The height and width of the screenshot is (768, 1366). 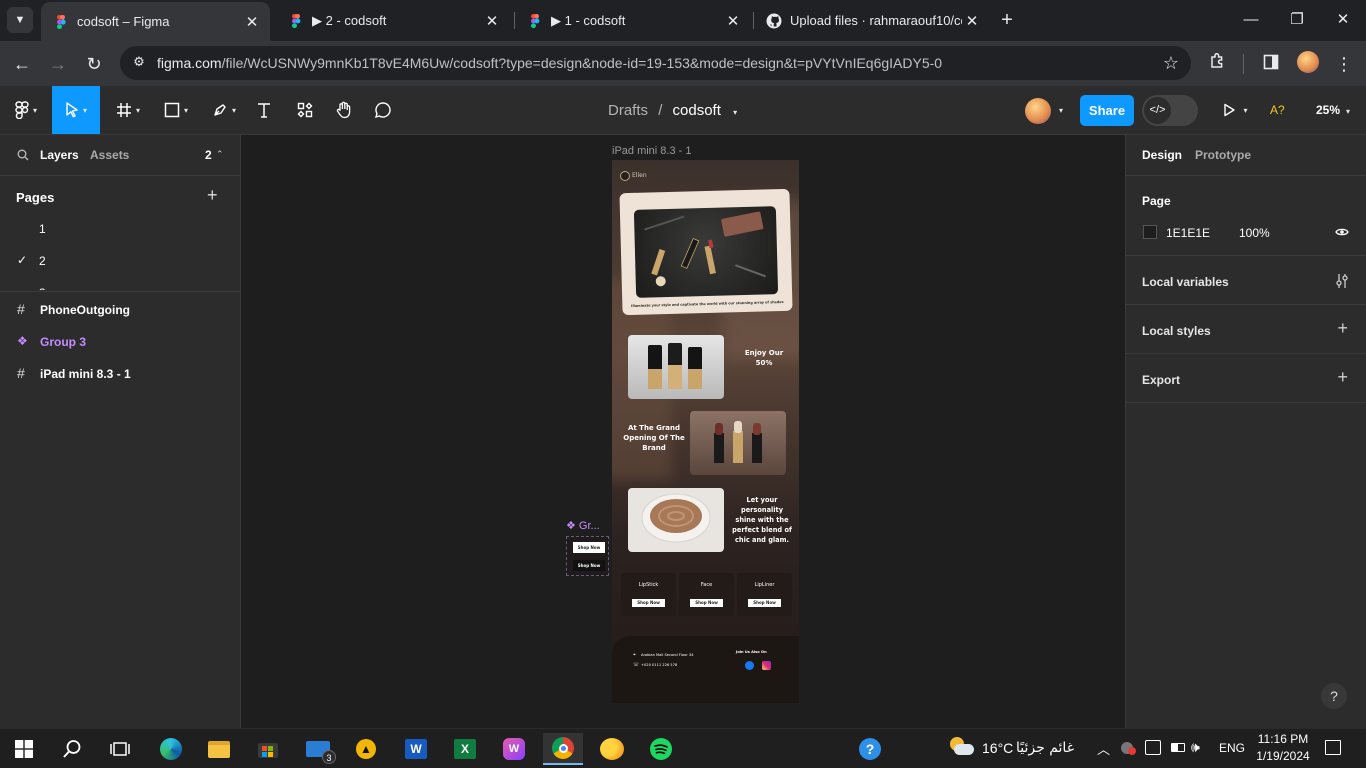 I want to click on language-indicator: ENG, so click(x=1232, y=748).